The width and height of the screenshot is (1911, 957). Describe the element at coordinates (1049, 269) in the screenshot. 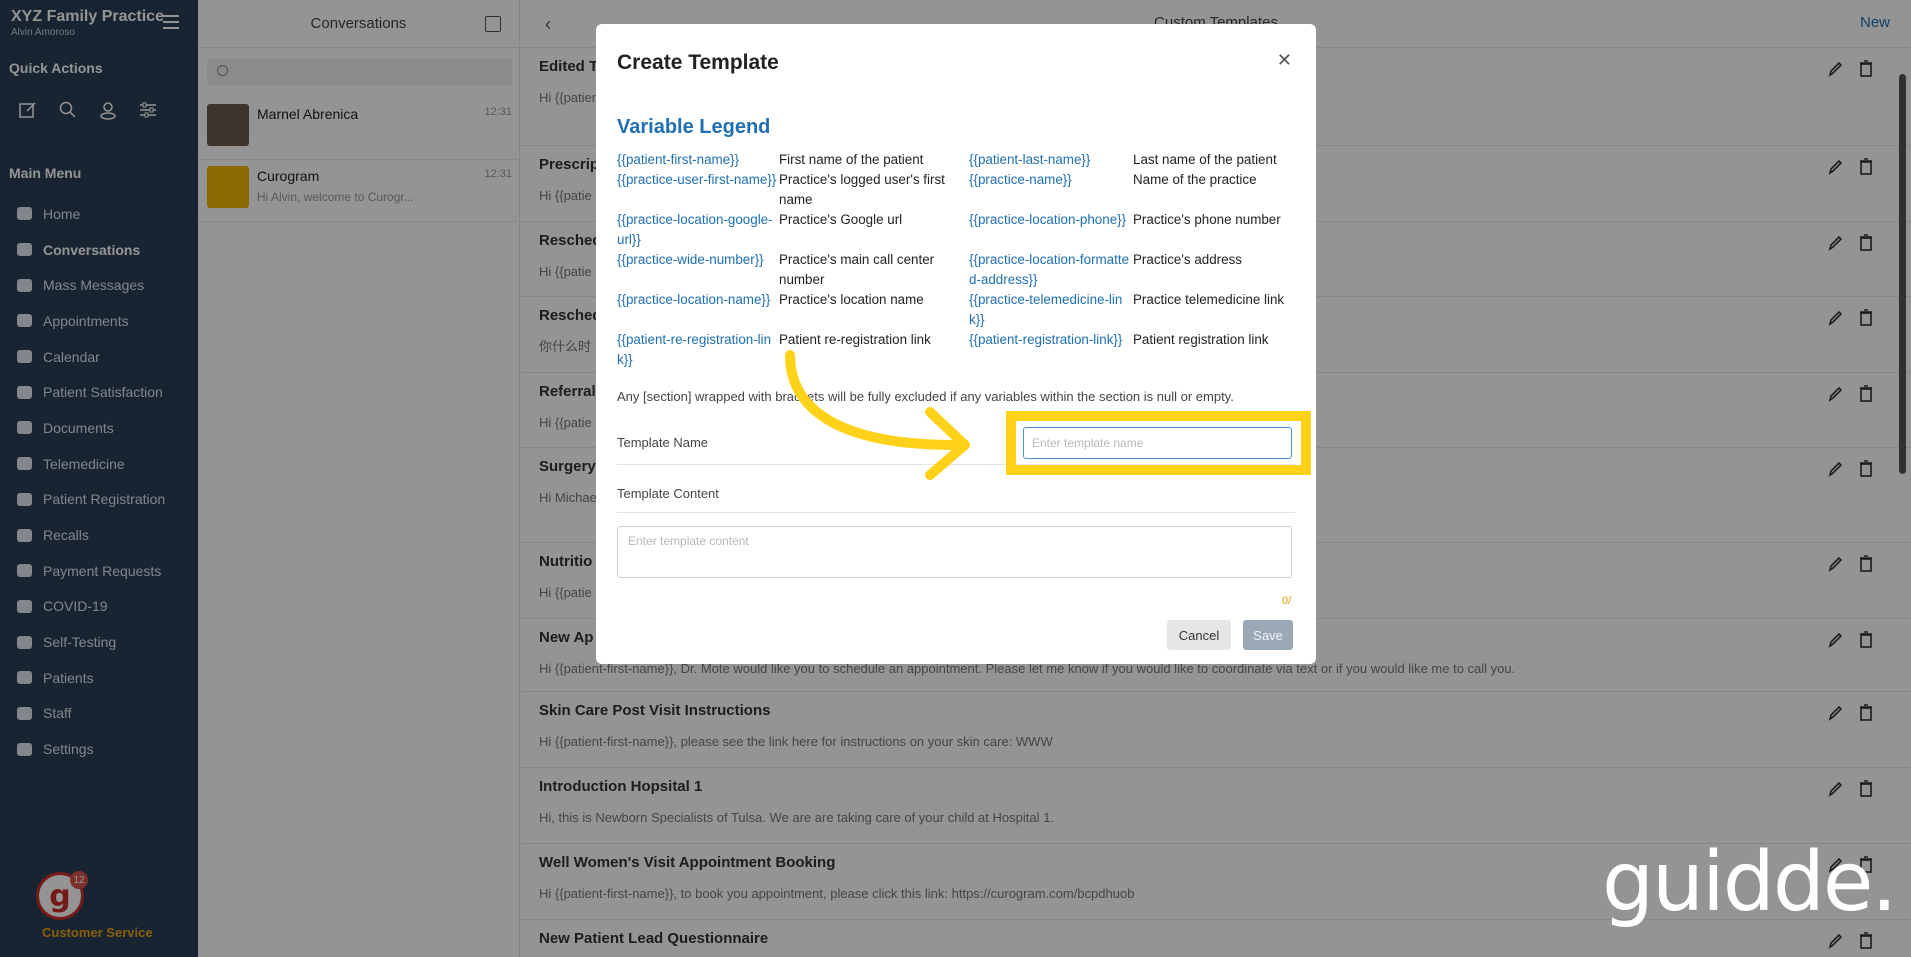

I see `legend-variable: {{practice-location-formatted-address}}` at that location.